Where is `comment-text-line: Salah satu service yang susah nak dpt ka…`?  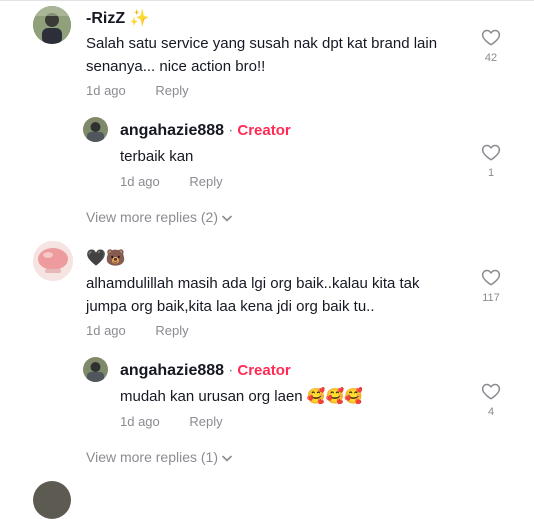
comment-text-line: Salah satu service yang susah nak dpt ka… is located at coordinates (262, 43).